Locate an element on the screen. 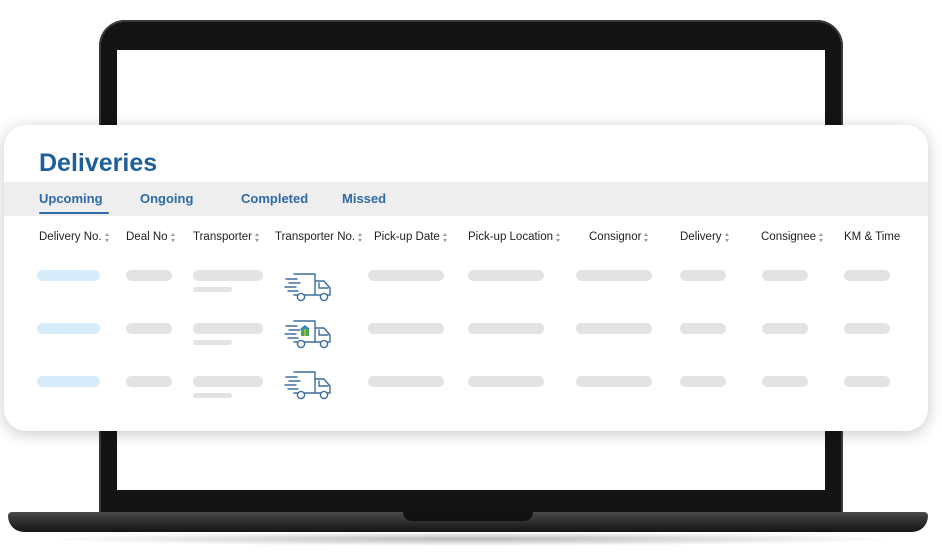 This screenshot has width=942, height=555. column-header-consignor: Consignor is located at coordinates (619, 237).